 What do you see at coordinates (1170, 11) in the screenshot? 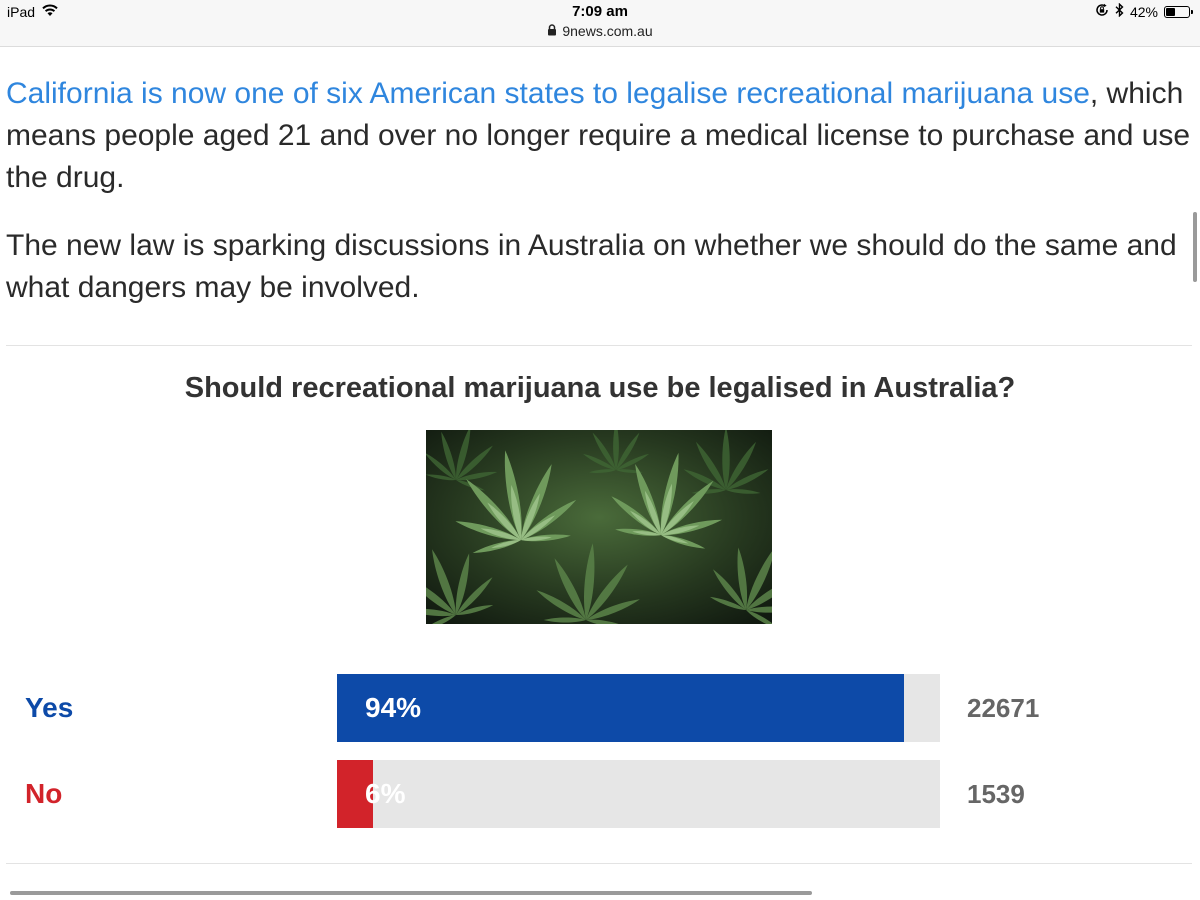
I see `battery-level` at bounding box center [1170, 11].